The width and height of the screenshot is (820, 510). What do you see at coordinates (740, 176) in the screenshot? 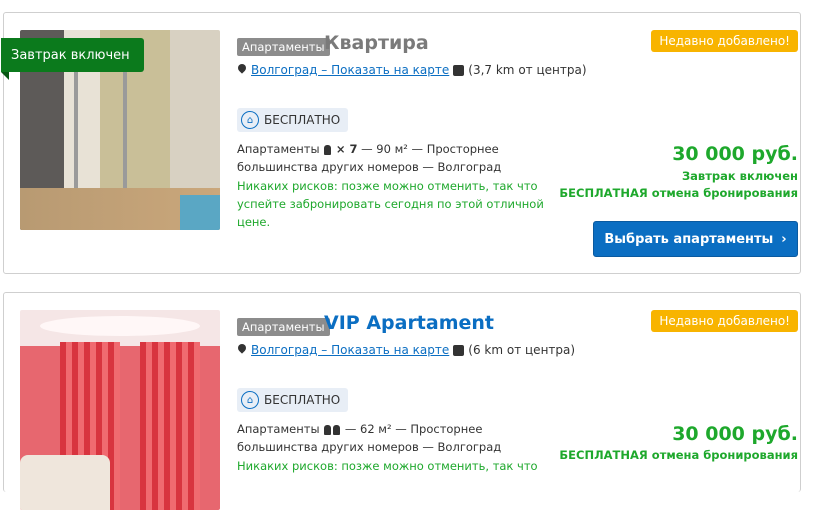
I see `breakfast-included-text: Завтрак включен` at bounding box center [740, 176].